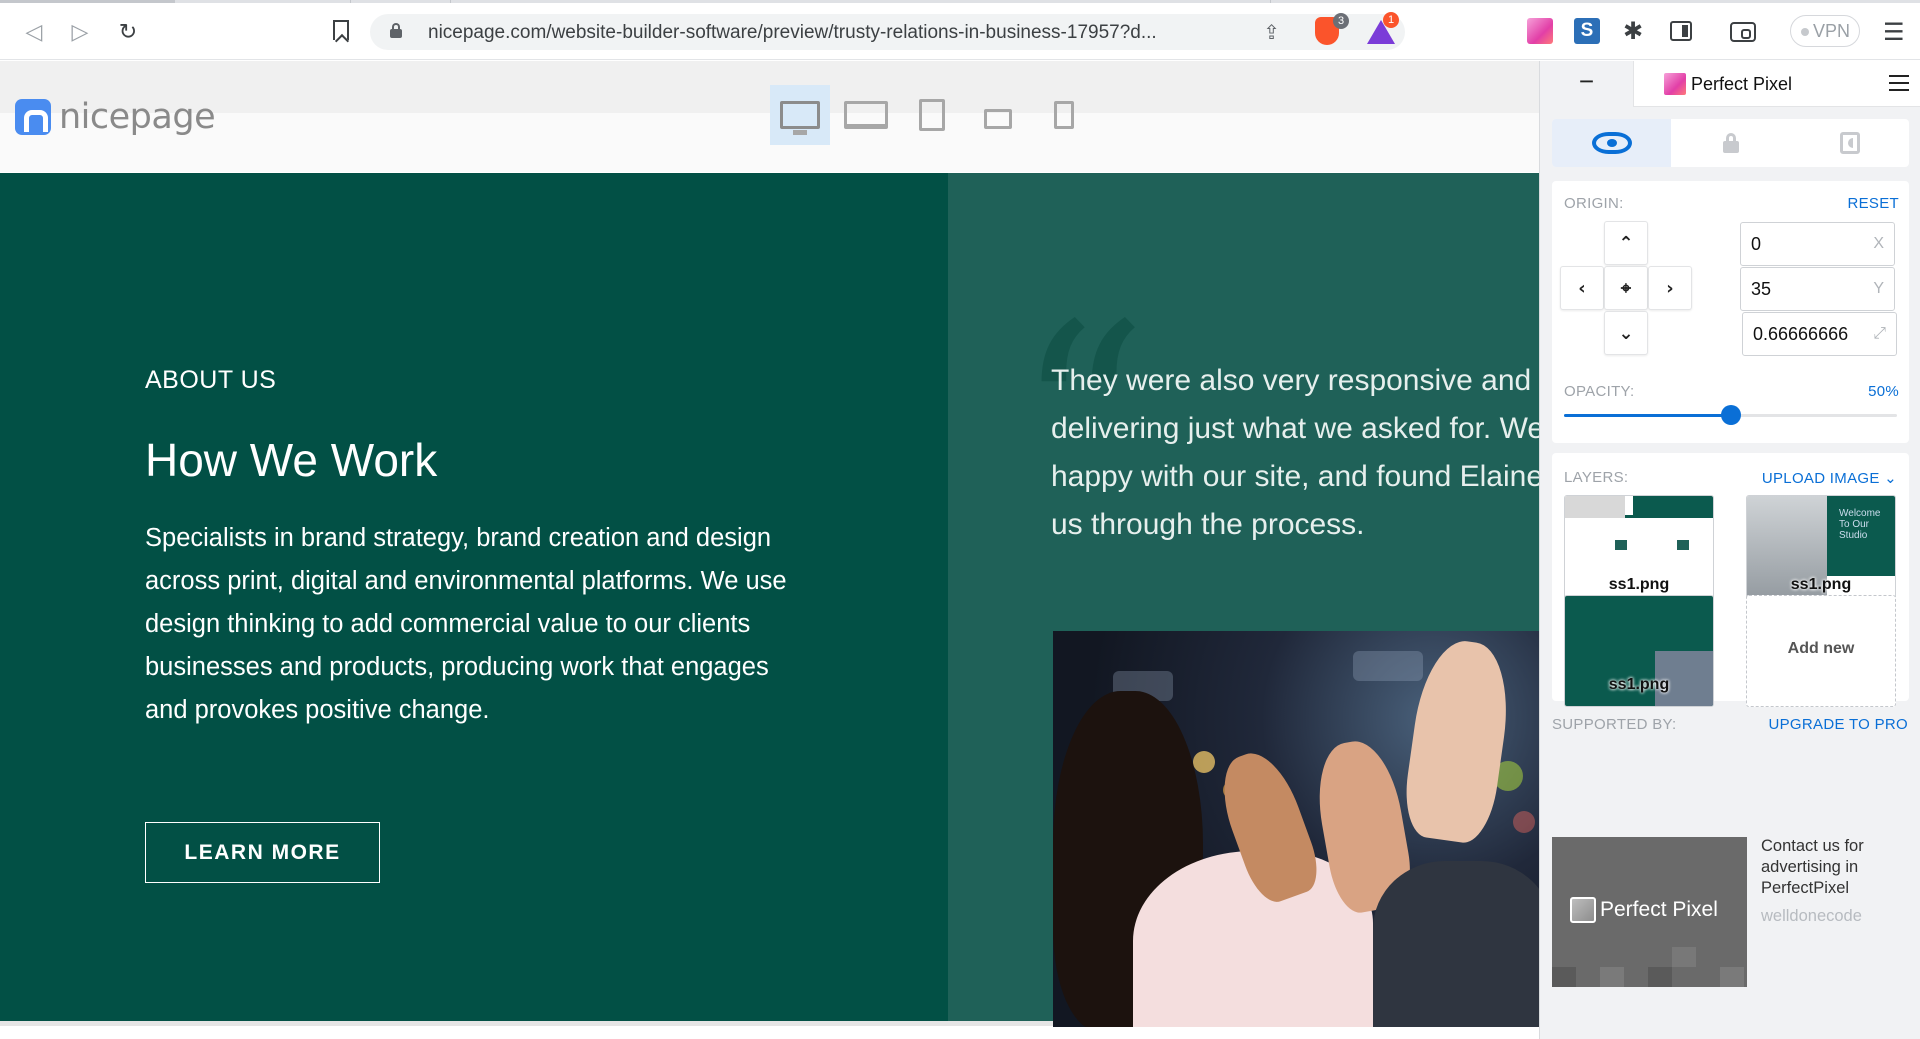 This screenshot has height=1039, width=1920. I want to click on ad-banner: Perfect Pixel, so click(1649, 912).